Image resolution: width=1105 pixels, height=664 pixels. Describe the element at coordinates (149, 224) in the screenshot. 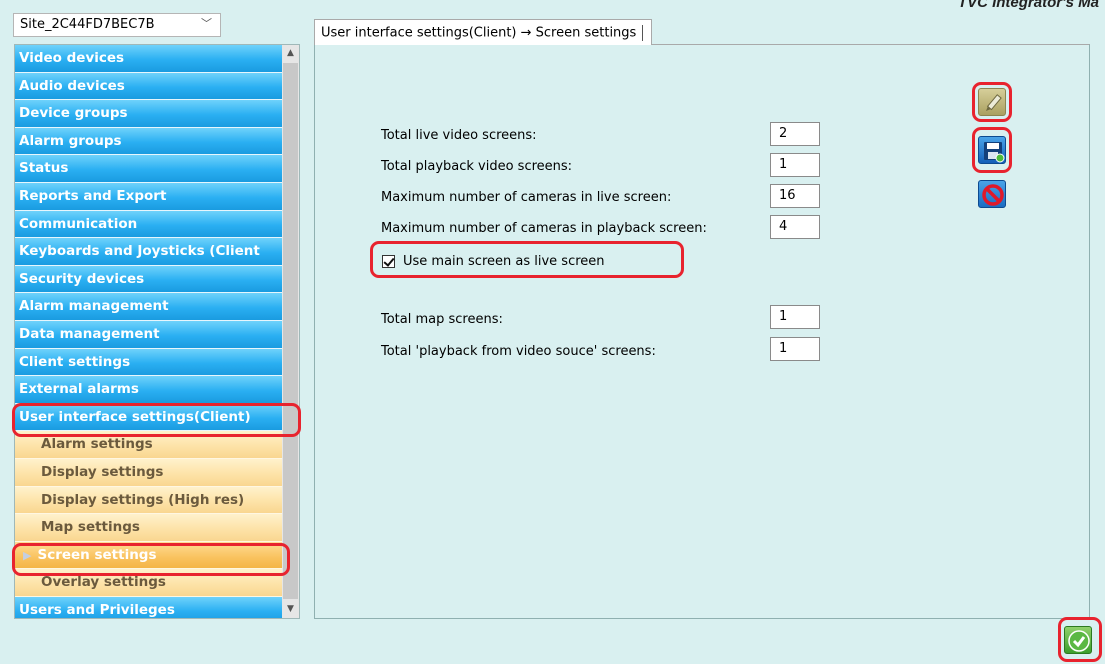

I see `sidebar-item-communication: Communication` at that location.